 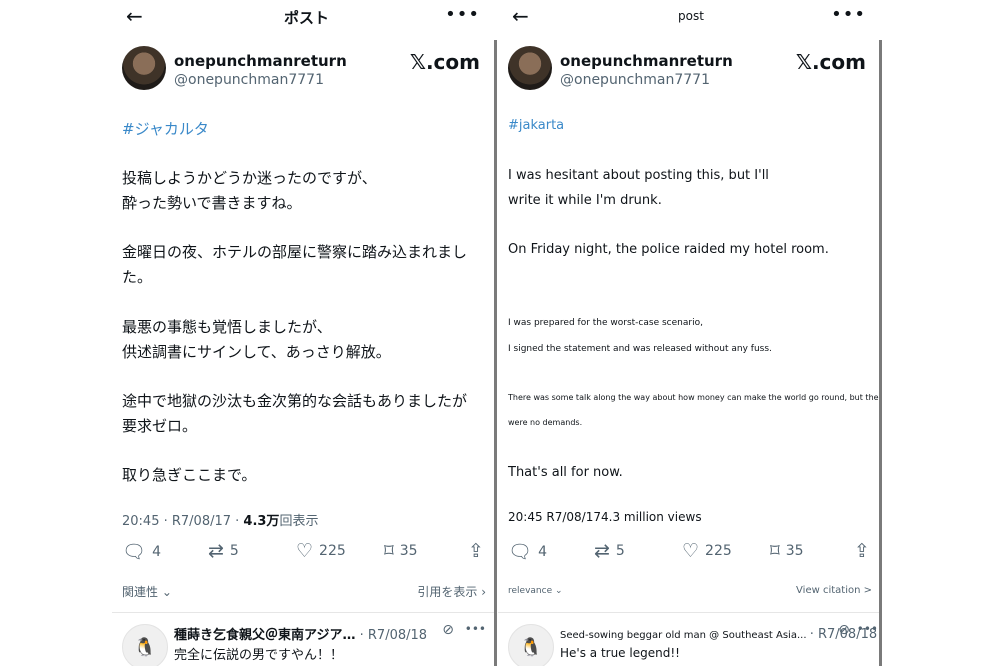 What do you see at coordinates (495, 353) in the screenshot?
I see `panel-divider` at bounding box center [495, 353].